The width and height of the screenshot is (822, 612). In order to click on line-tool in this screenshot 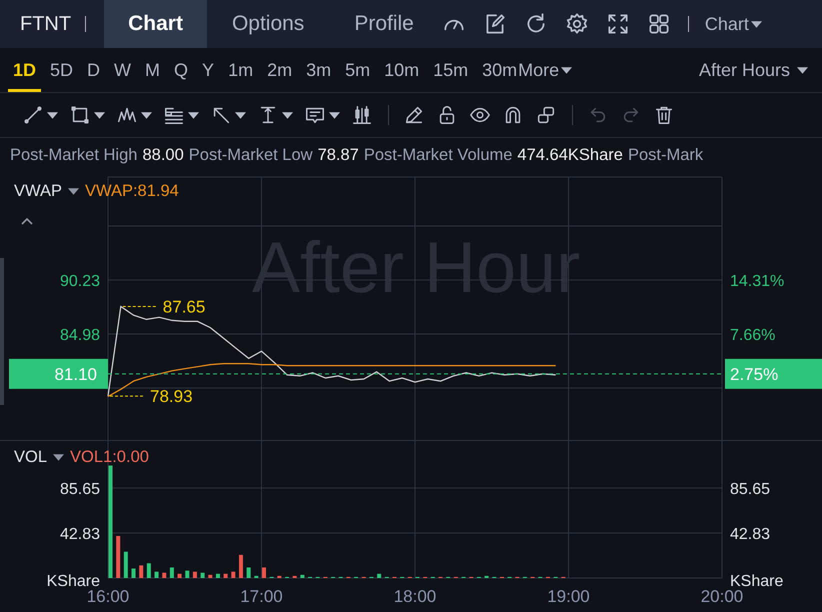, I will do `click(40, 115)`.